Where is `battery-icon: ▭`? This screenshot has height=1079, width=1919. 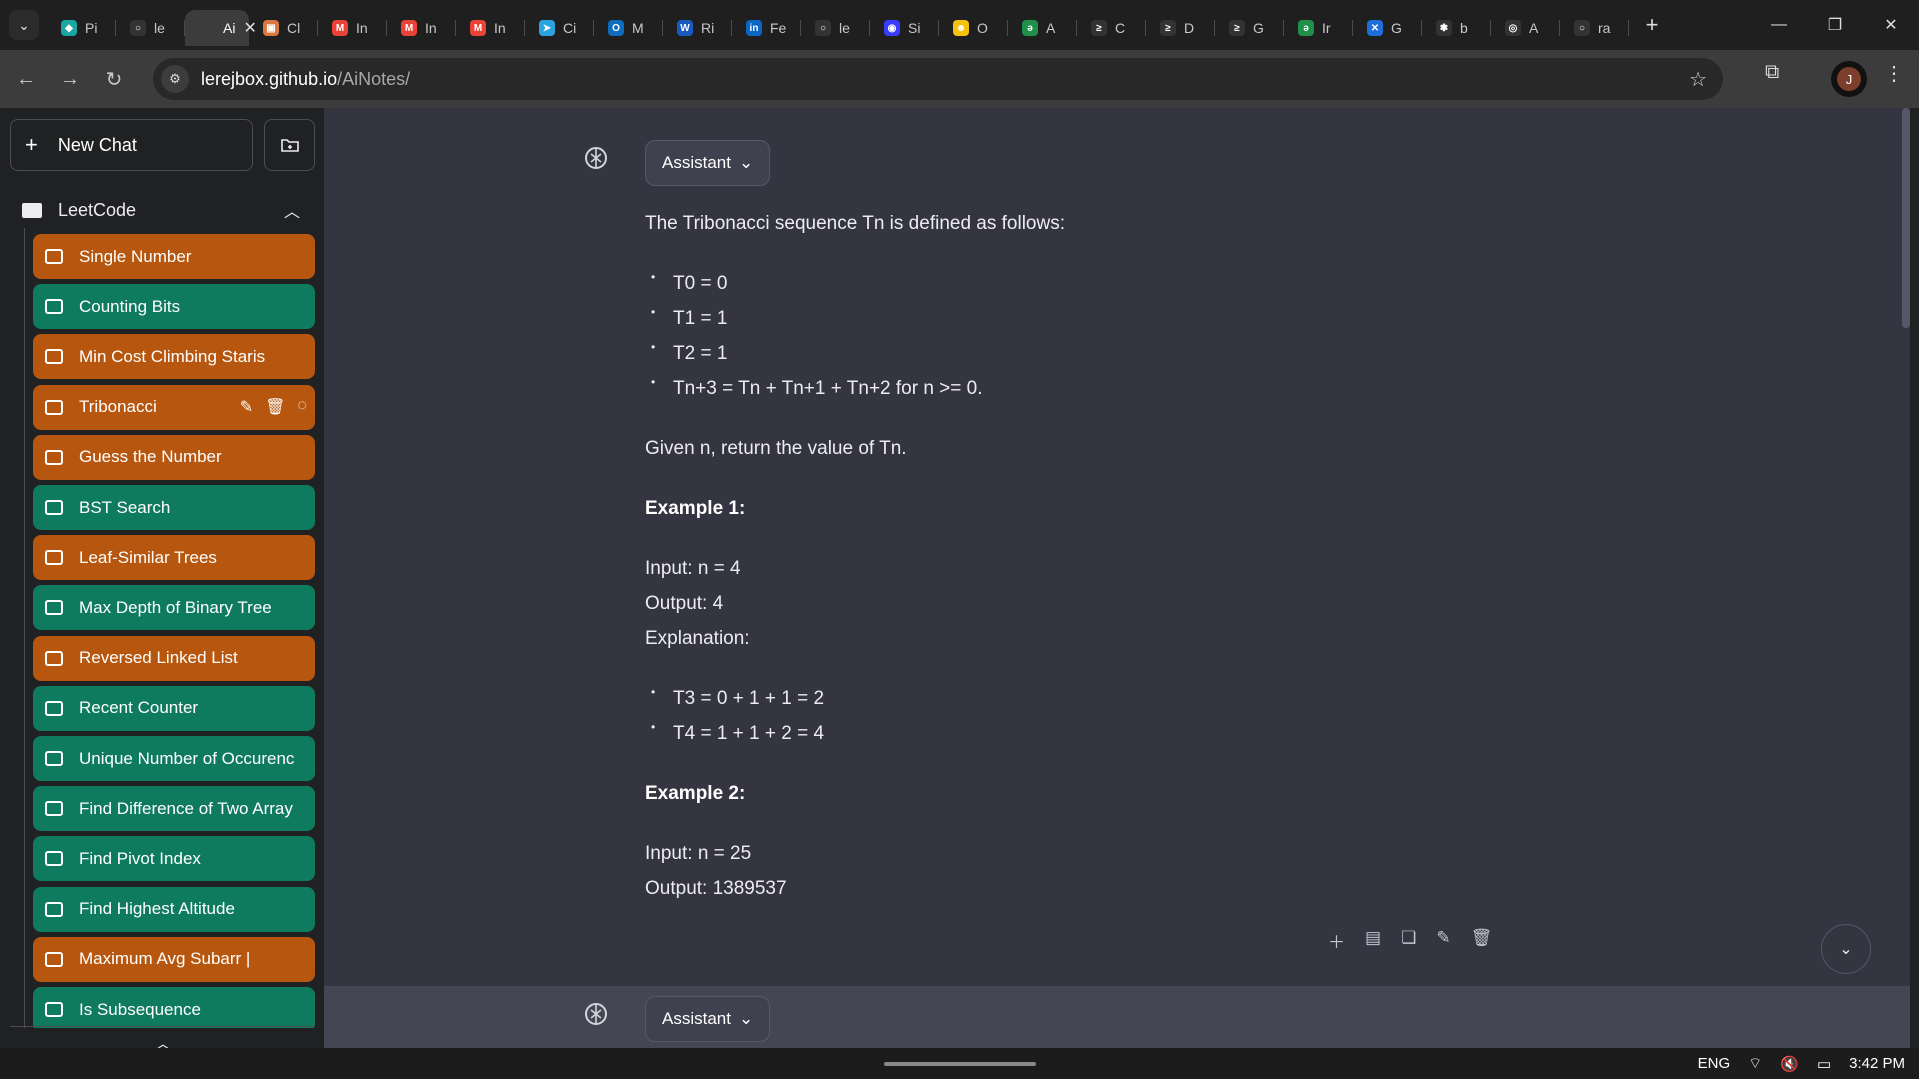 battery-icon: ▭ is located at coordinates (1824, 1064).